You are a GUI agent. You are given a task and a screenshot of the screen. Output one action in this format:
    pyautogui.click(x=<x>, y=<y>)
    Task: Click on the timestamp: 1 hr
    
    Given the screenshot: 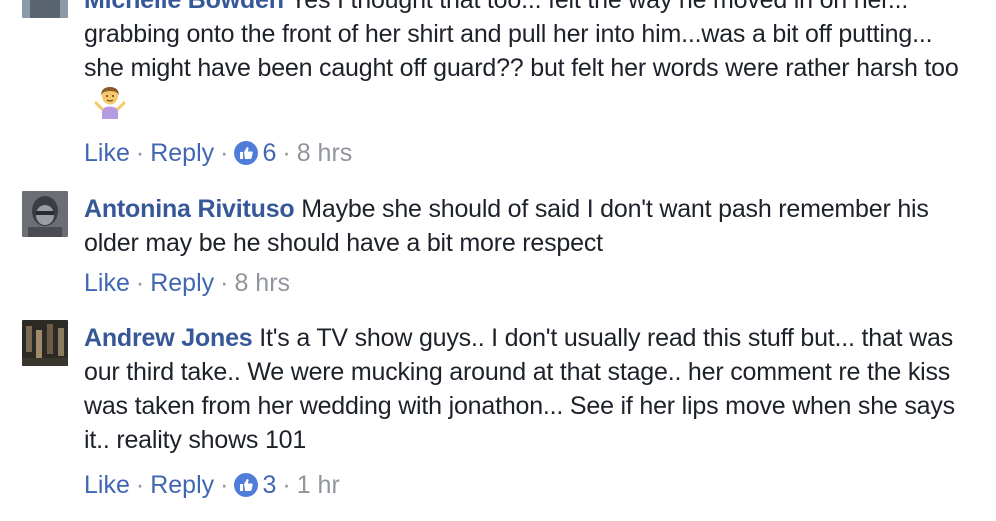 What is the action you would take?
    pyautogui.click(x=318, y=485)
    